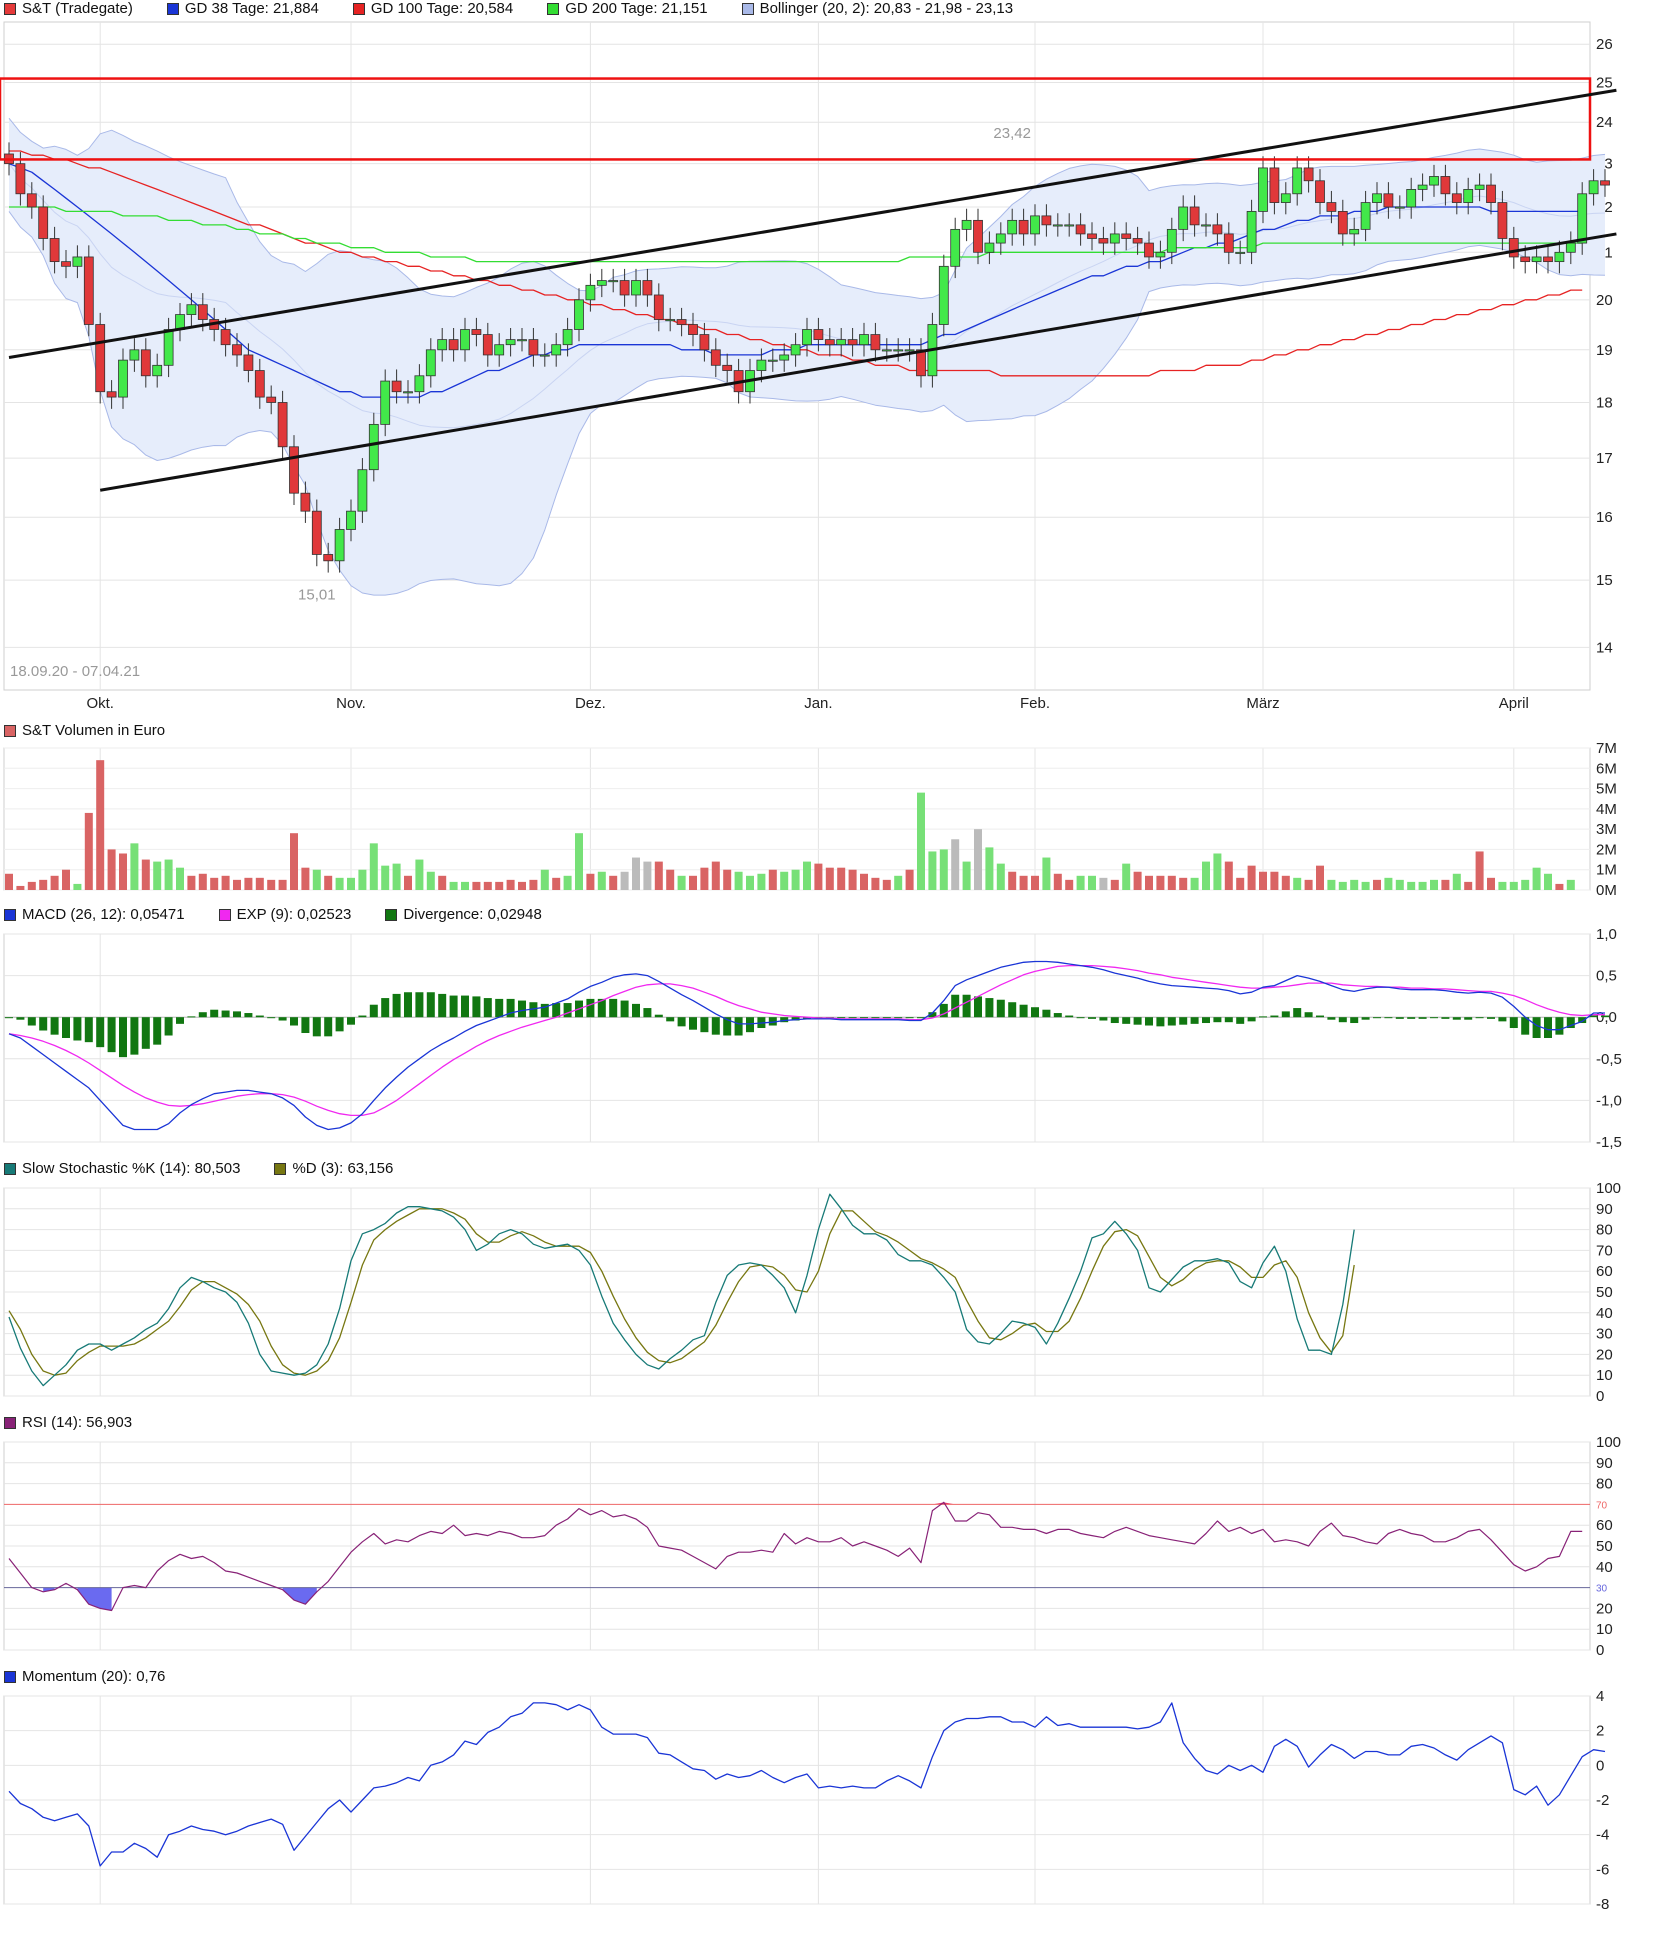  What do you see at coordinates (1606, 809) in the screenshot?
I see `y-tick-label: 4M` at bounding box center [1606, 809].